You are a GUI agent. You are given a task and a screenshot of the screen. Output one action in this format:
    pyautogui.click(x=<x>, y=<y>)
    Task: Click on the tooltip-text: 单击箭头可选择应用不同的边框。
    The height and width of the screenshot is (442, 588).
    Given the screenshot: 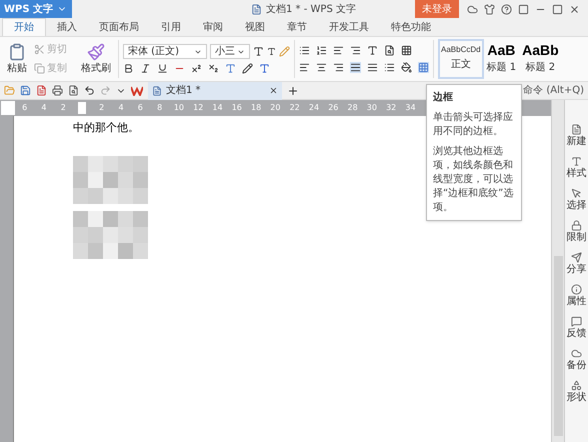 What is the action you would take?
    pyautogui.click(x=473, y=125)
    